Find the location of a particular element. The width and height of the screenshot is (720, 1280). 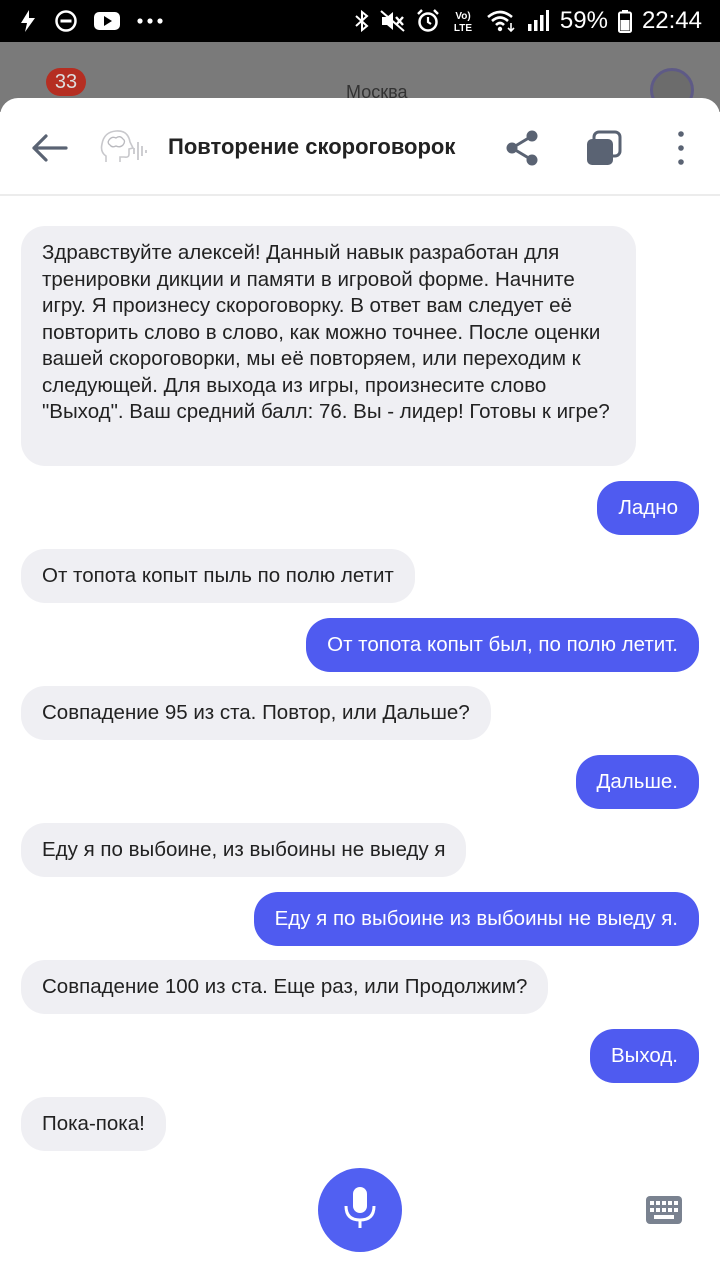

bluetooth-icon is located at coordinates (362, 21).